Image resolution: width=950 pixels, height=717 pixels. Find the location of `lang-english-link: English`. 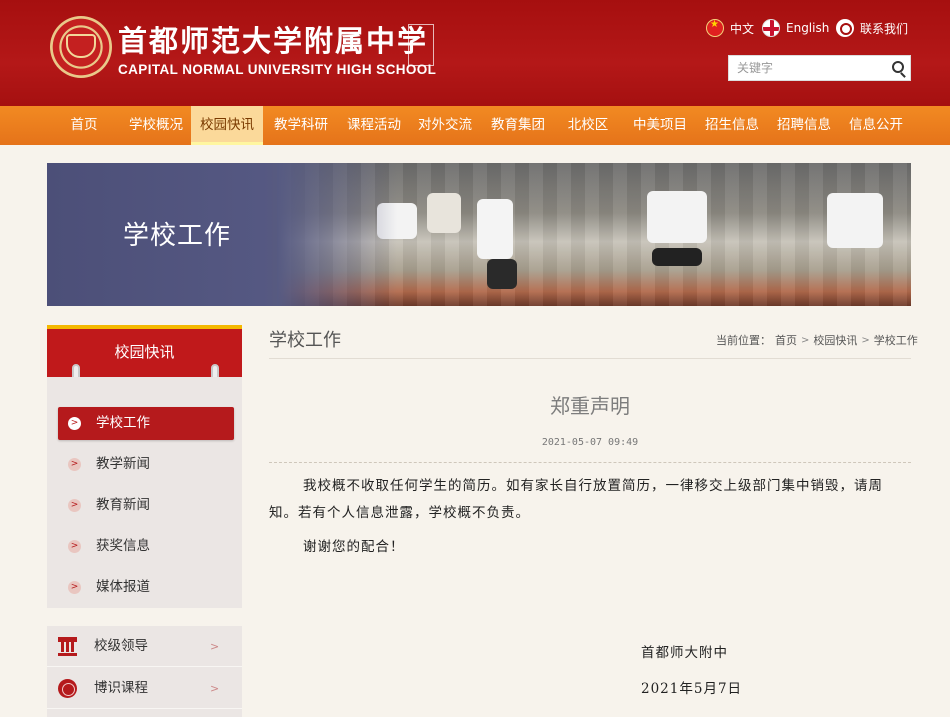

lang-english-link: English is located at coordinates (795, 28).